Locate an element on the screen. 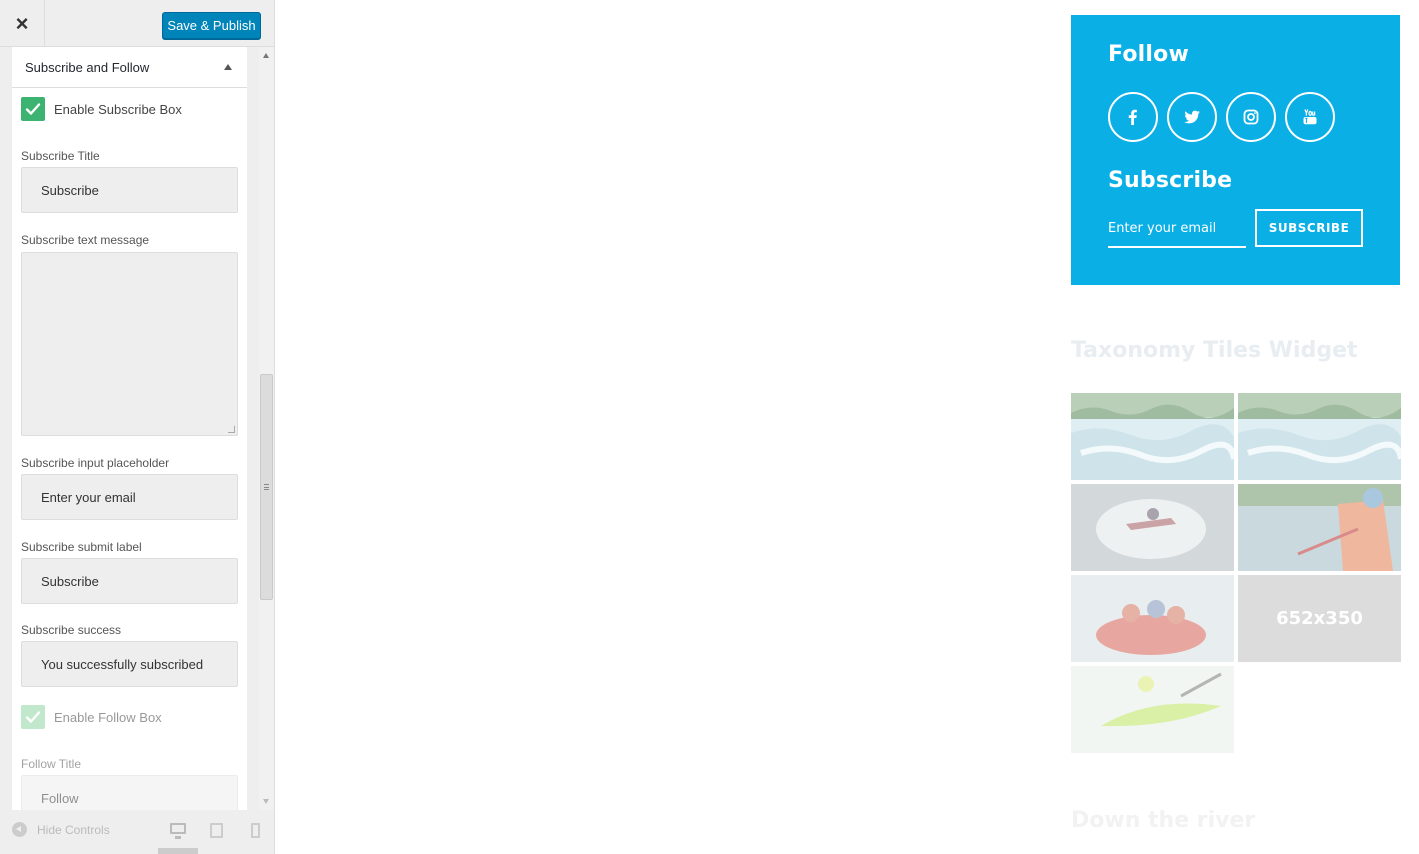 Image resolution: width=1419 pixels, height=854 pixels. grip-icon is located at coordinates (266, 487).